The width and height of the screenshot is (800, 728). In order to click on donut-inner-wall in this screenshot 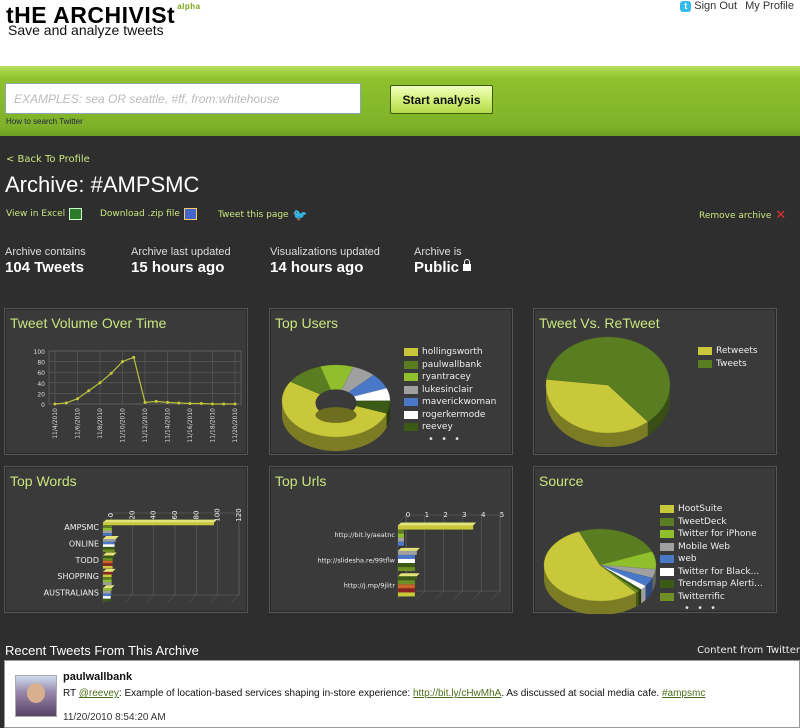, I will do `click(336, 415)`.